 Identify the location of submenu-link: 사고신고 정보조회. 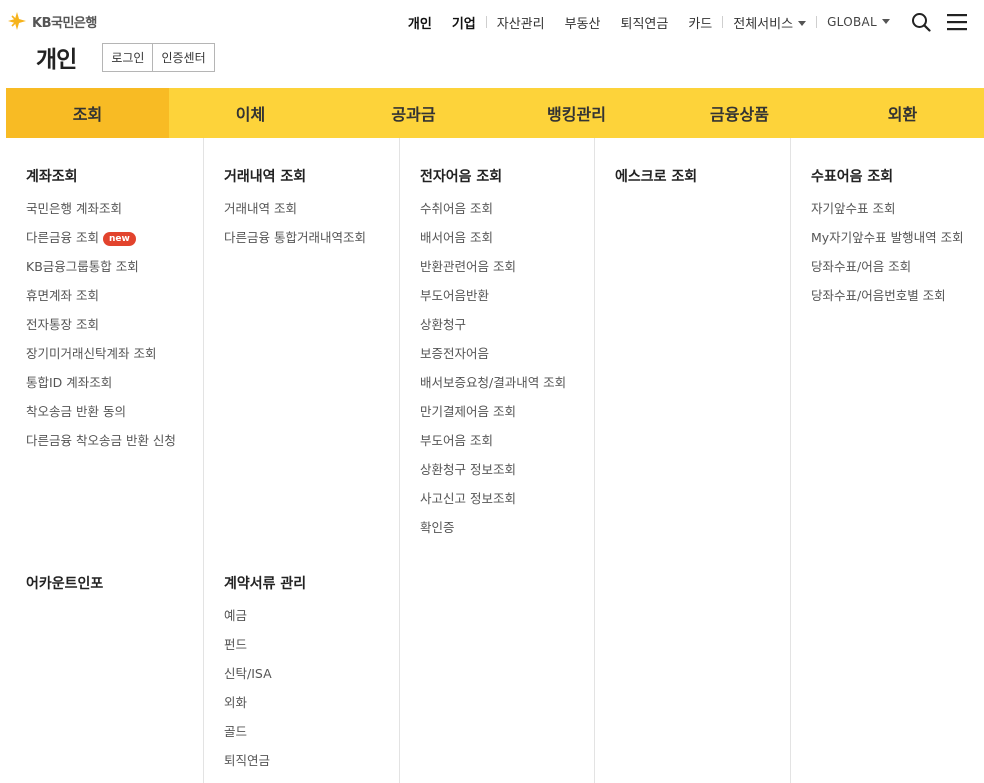
(493, 506).